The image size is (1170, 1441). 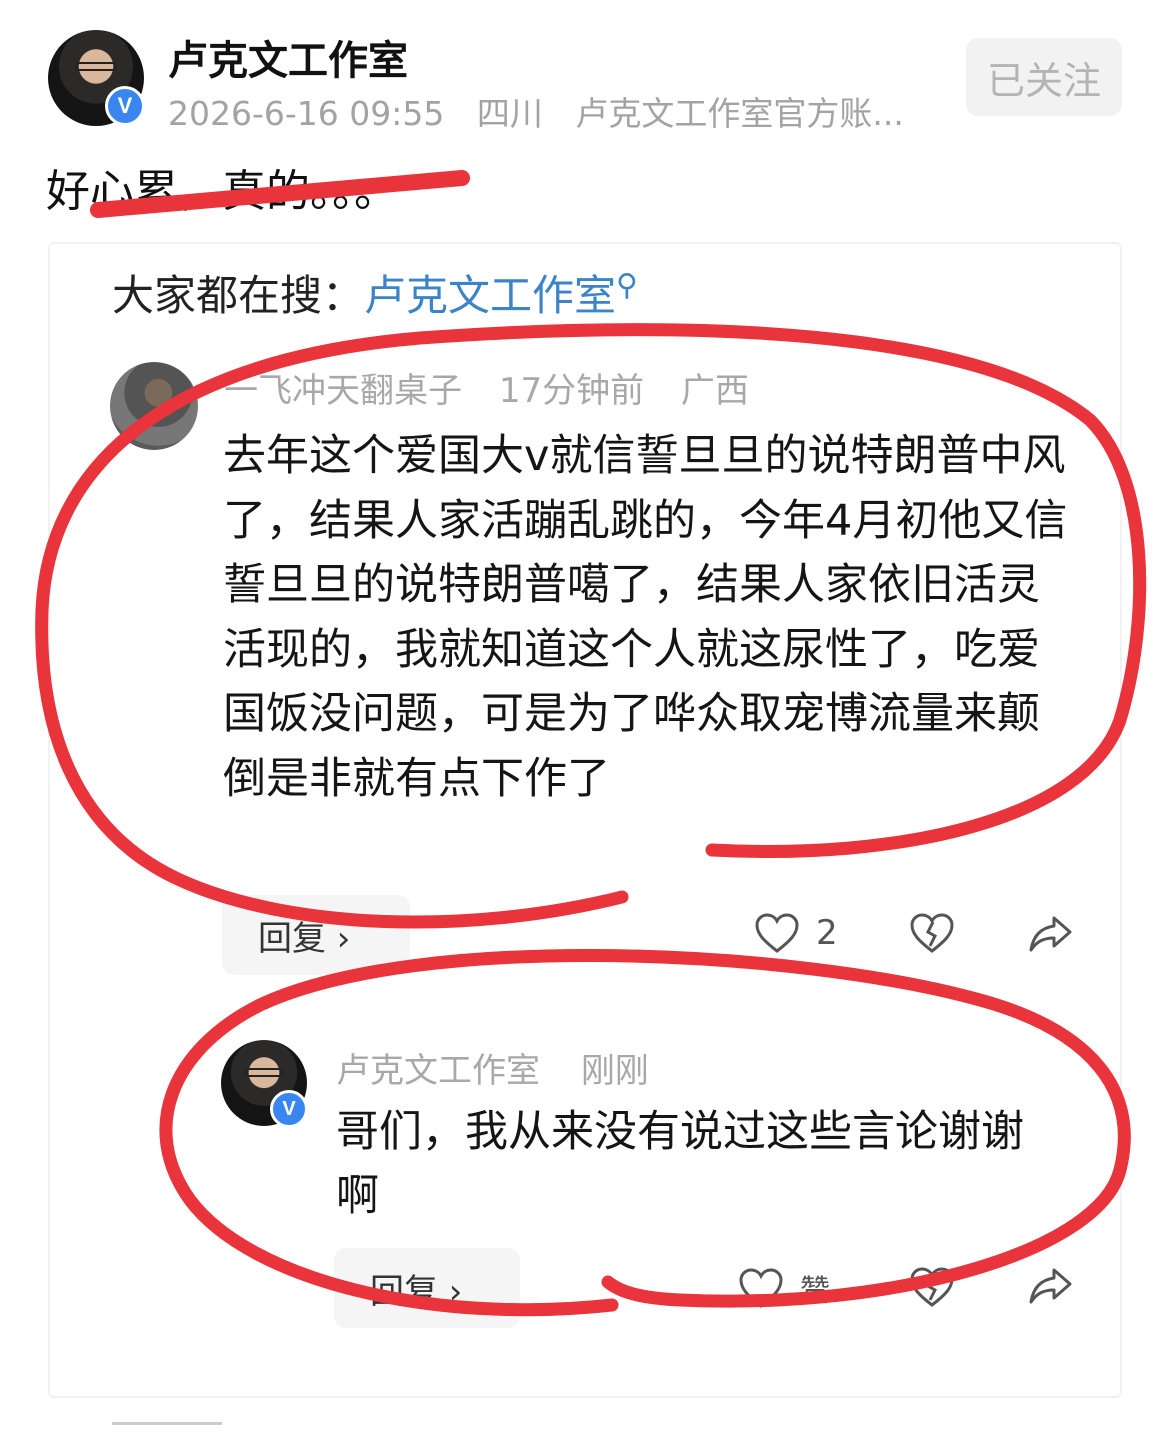 I want to click on reply-dislike-button, so click(x=932, y=1287).